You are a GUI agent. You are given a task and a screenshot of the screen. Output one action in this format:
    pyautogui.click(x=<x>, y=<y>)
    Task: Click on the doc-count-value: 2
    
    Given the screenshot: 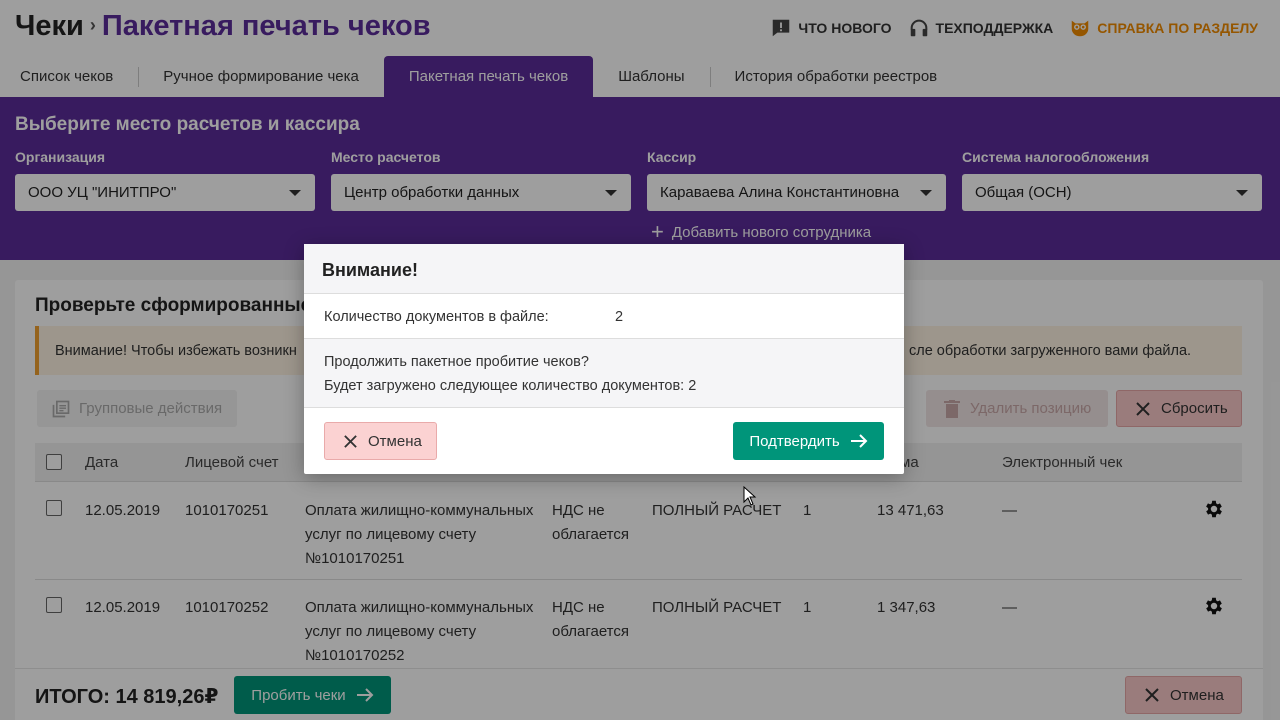 What is the action you would take?
    pyautogui.click(x=619, y=317)
    